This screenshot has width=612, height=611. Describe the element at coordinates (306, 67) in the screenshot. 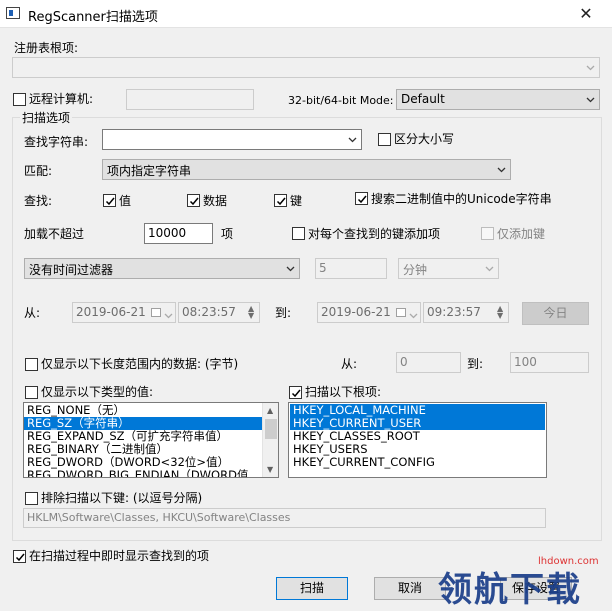

I see `root-key-combo` at that location.